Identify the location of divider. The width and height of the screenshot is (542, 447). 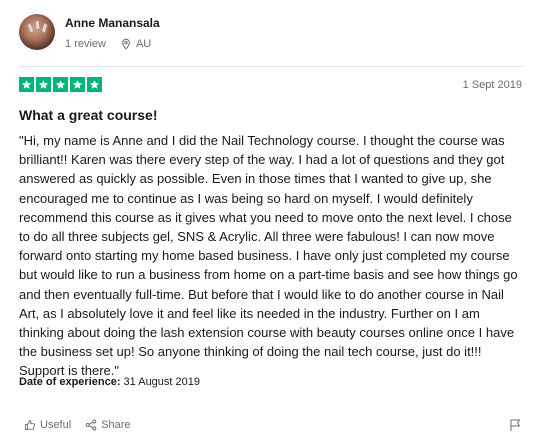
(271, 66).